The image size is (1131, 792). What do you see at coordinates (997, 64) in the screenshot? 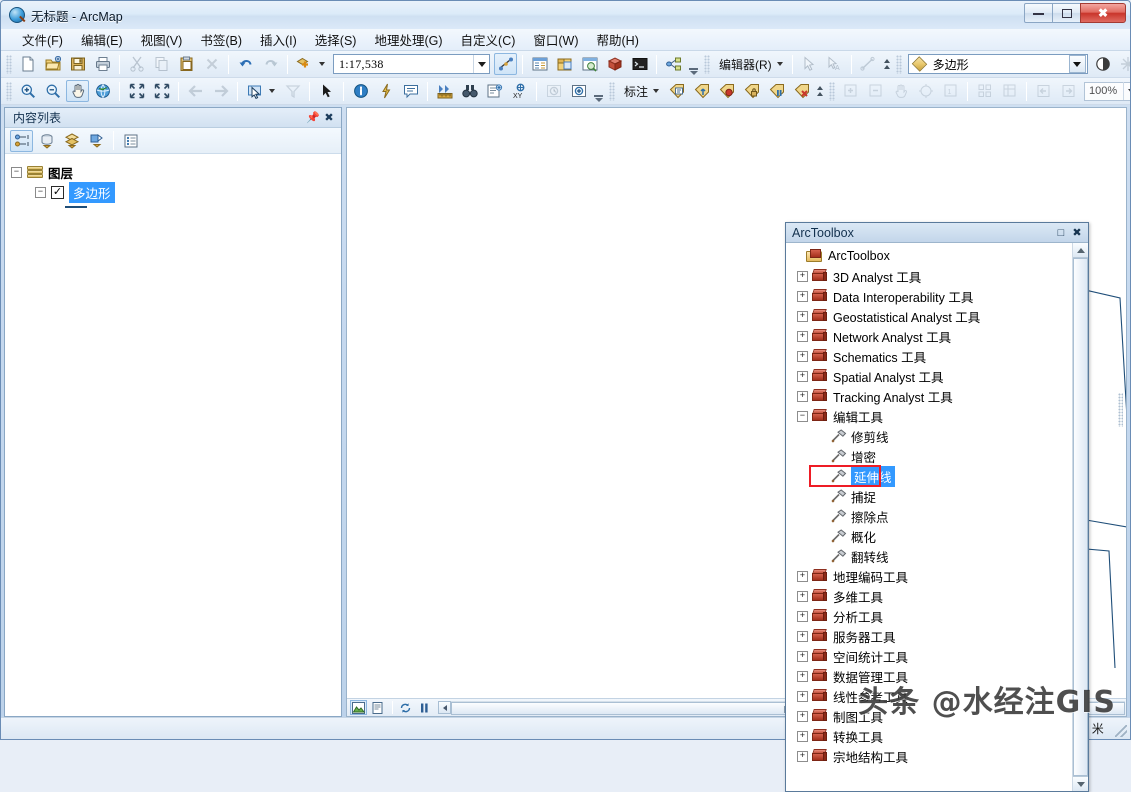
I see `editing-layer-combo: 多边形` at bounding box center [997, 64].